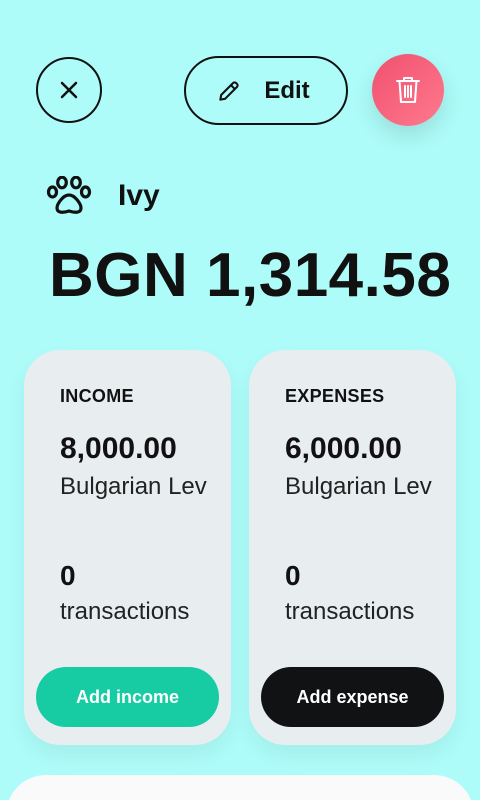 The image size is (480, 800). Describe the element at coordinates (350, 611) in the screenshot. I see `expense-transactions-label: transactions` at that location.